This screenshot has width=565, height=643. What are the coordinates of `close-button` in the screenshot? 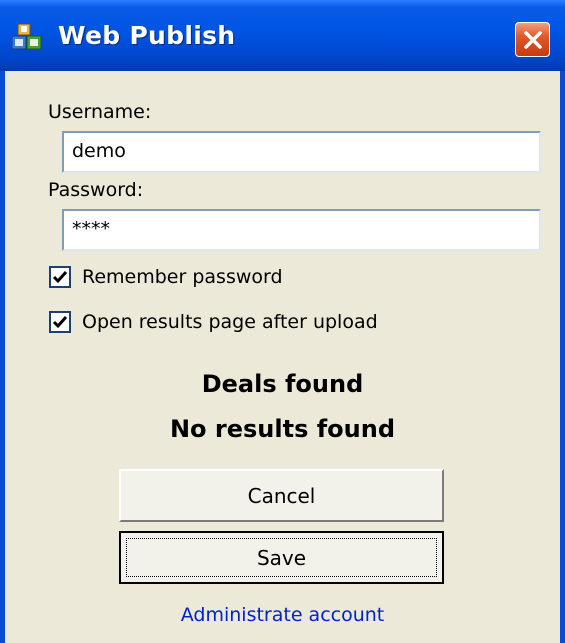 It's located at (532, 39).